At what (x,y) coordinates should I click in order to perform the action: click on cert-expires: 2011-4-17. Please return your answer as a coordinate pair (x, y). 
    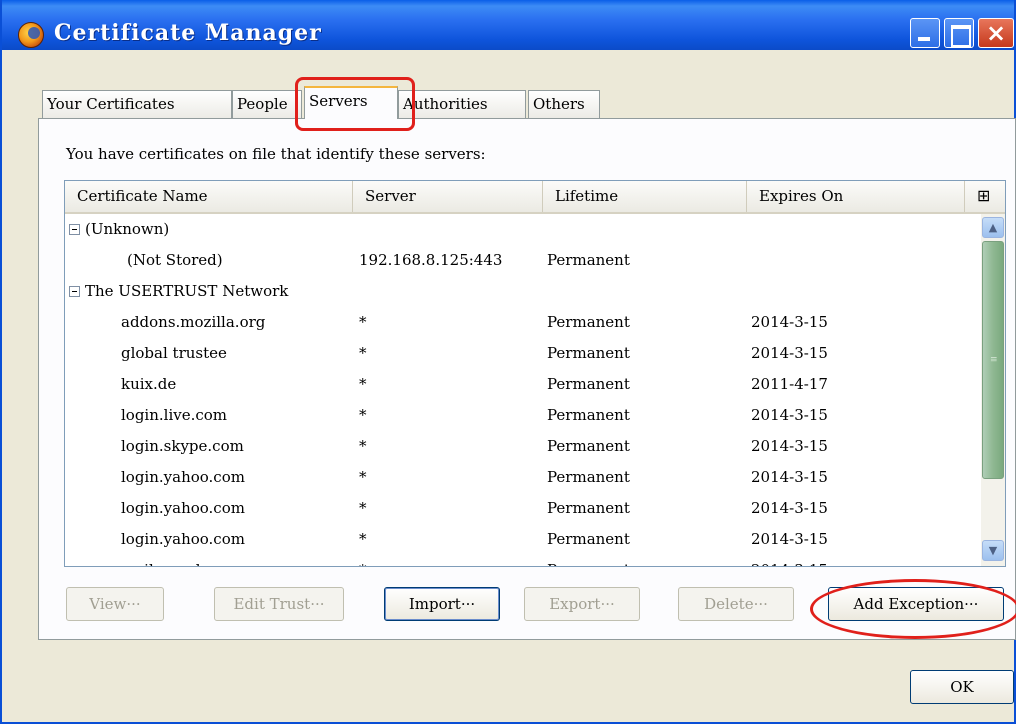
    Looking at the image, I should click on (789, 384).